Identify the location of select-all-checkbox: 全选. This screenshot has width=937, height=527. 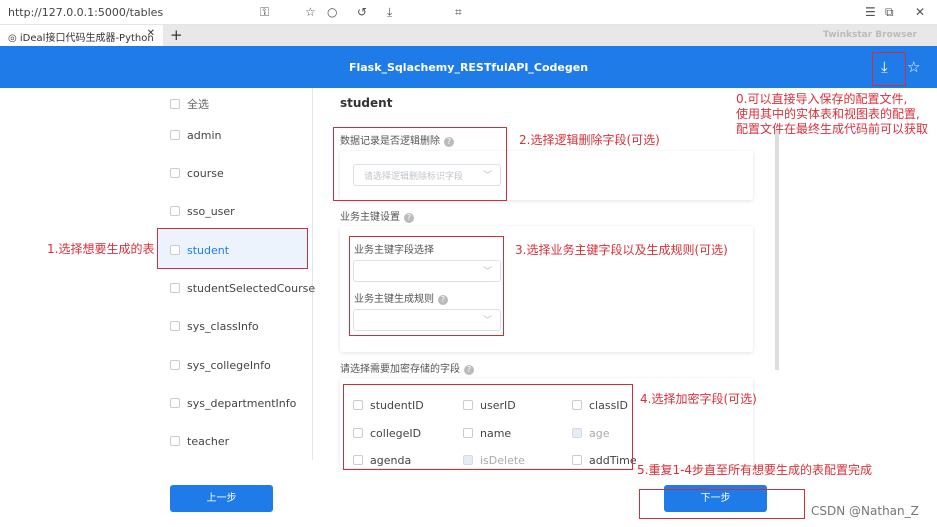
(189, 104).